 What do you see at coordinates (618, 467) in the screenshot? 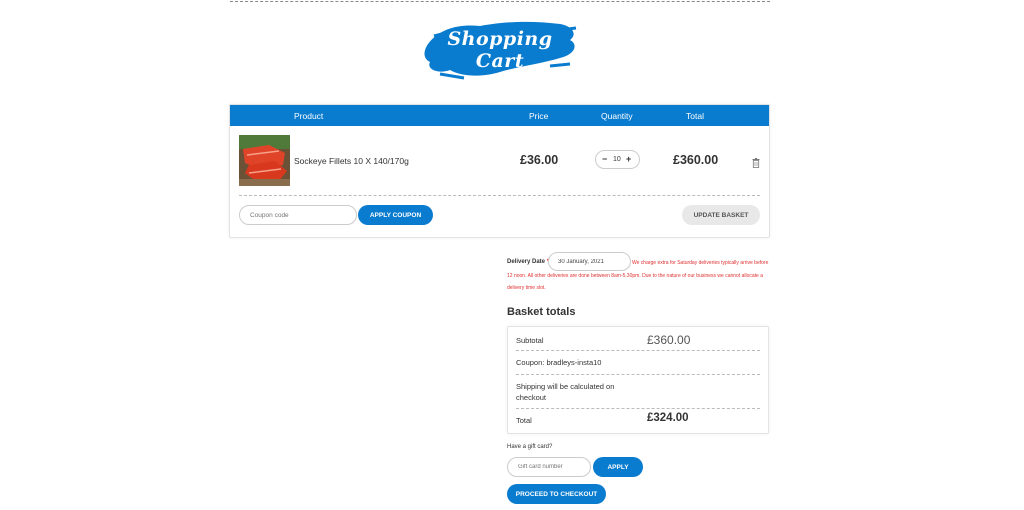
I see `gift-card-apply-button: APPLY` at bounding box center [618, 467].